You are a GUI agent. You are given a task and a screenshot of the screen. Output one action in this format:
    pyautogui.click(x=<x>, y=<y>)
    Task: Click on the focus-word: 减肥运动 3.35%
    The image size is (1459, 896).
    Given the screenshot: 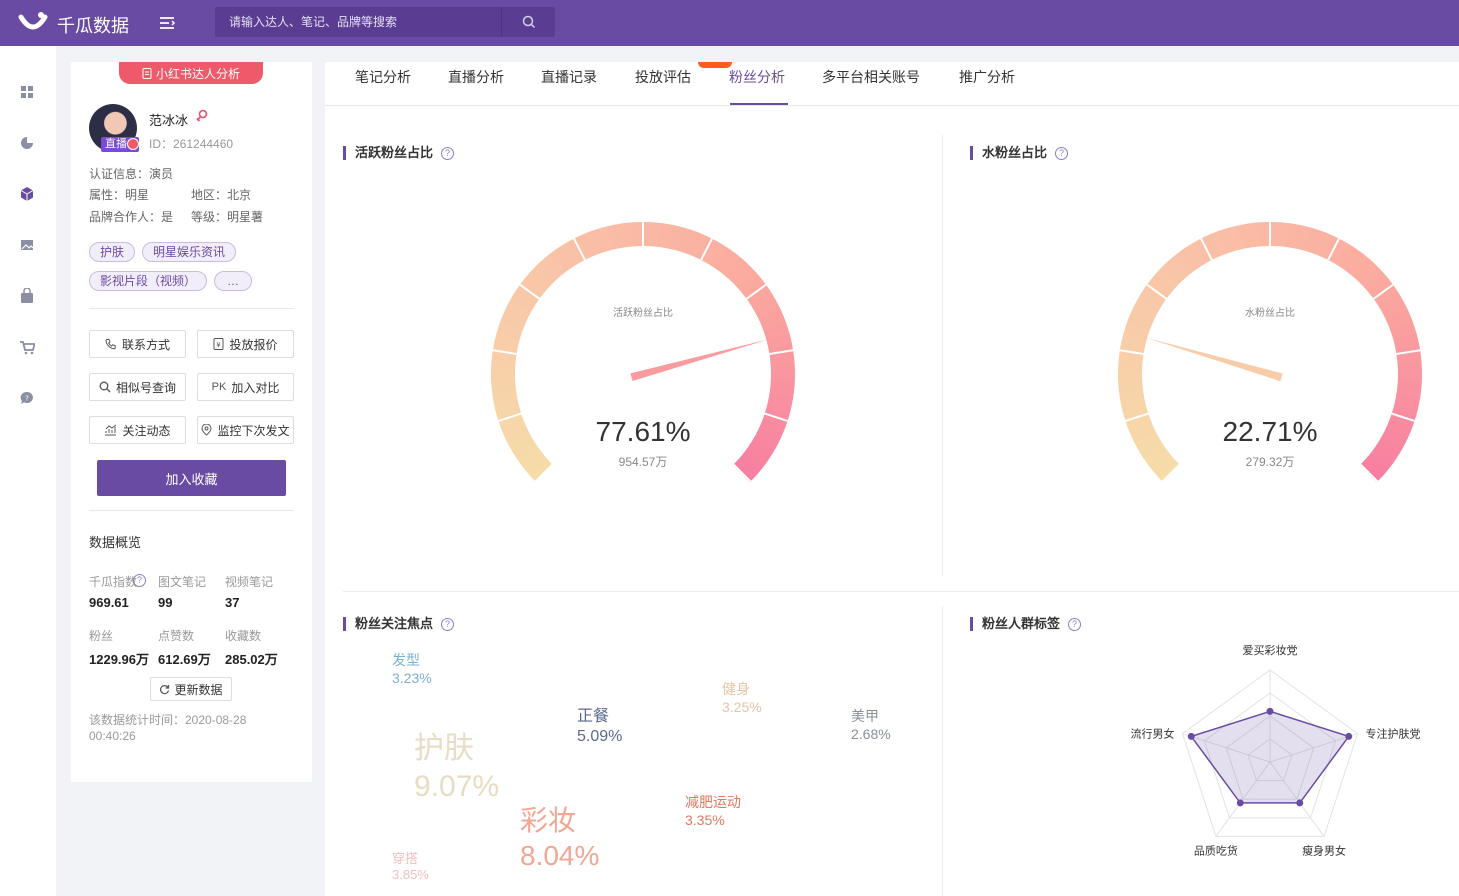 What is the action you would take?
    pyautogui.click(x=713, y=811)
    